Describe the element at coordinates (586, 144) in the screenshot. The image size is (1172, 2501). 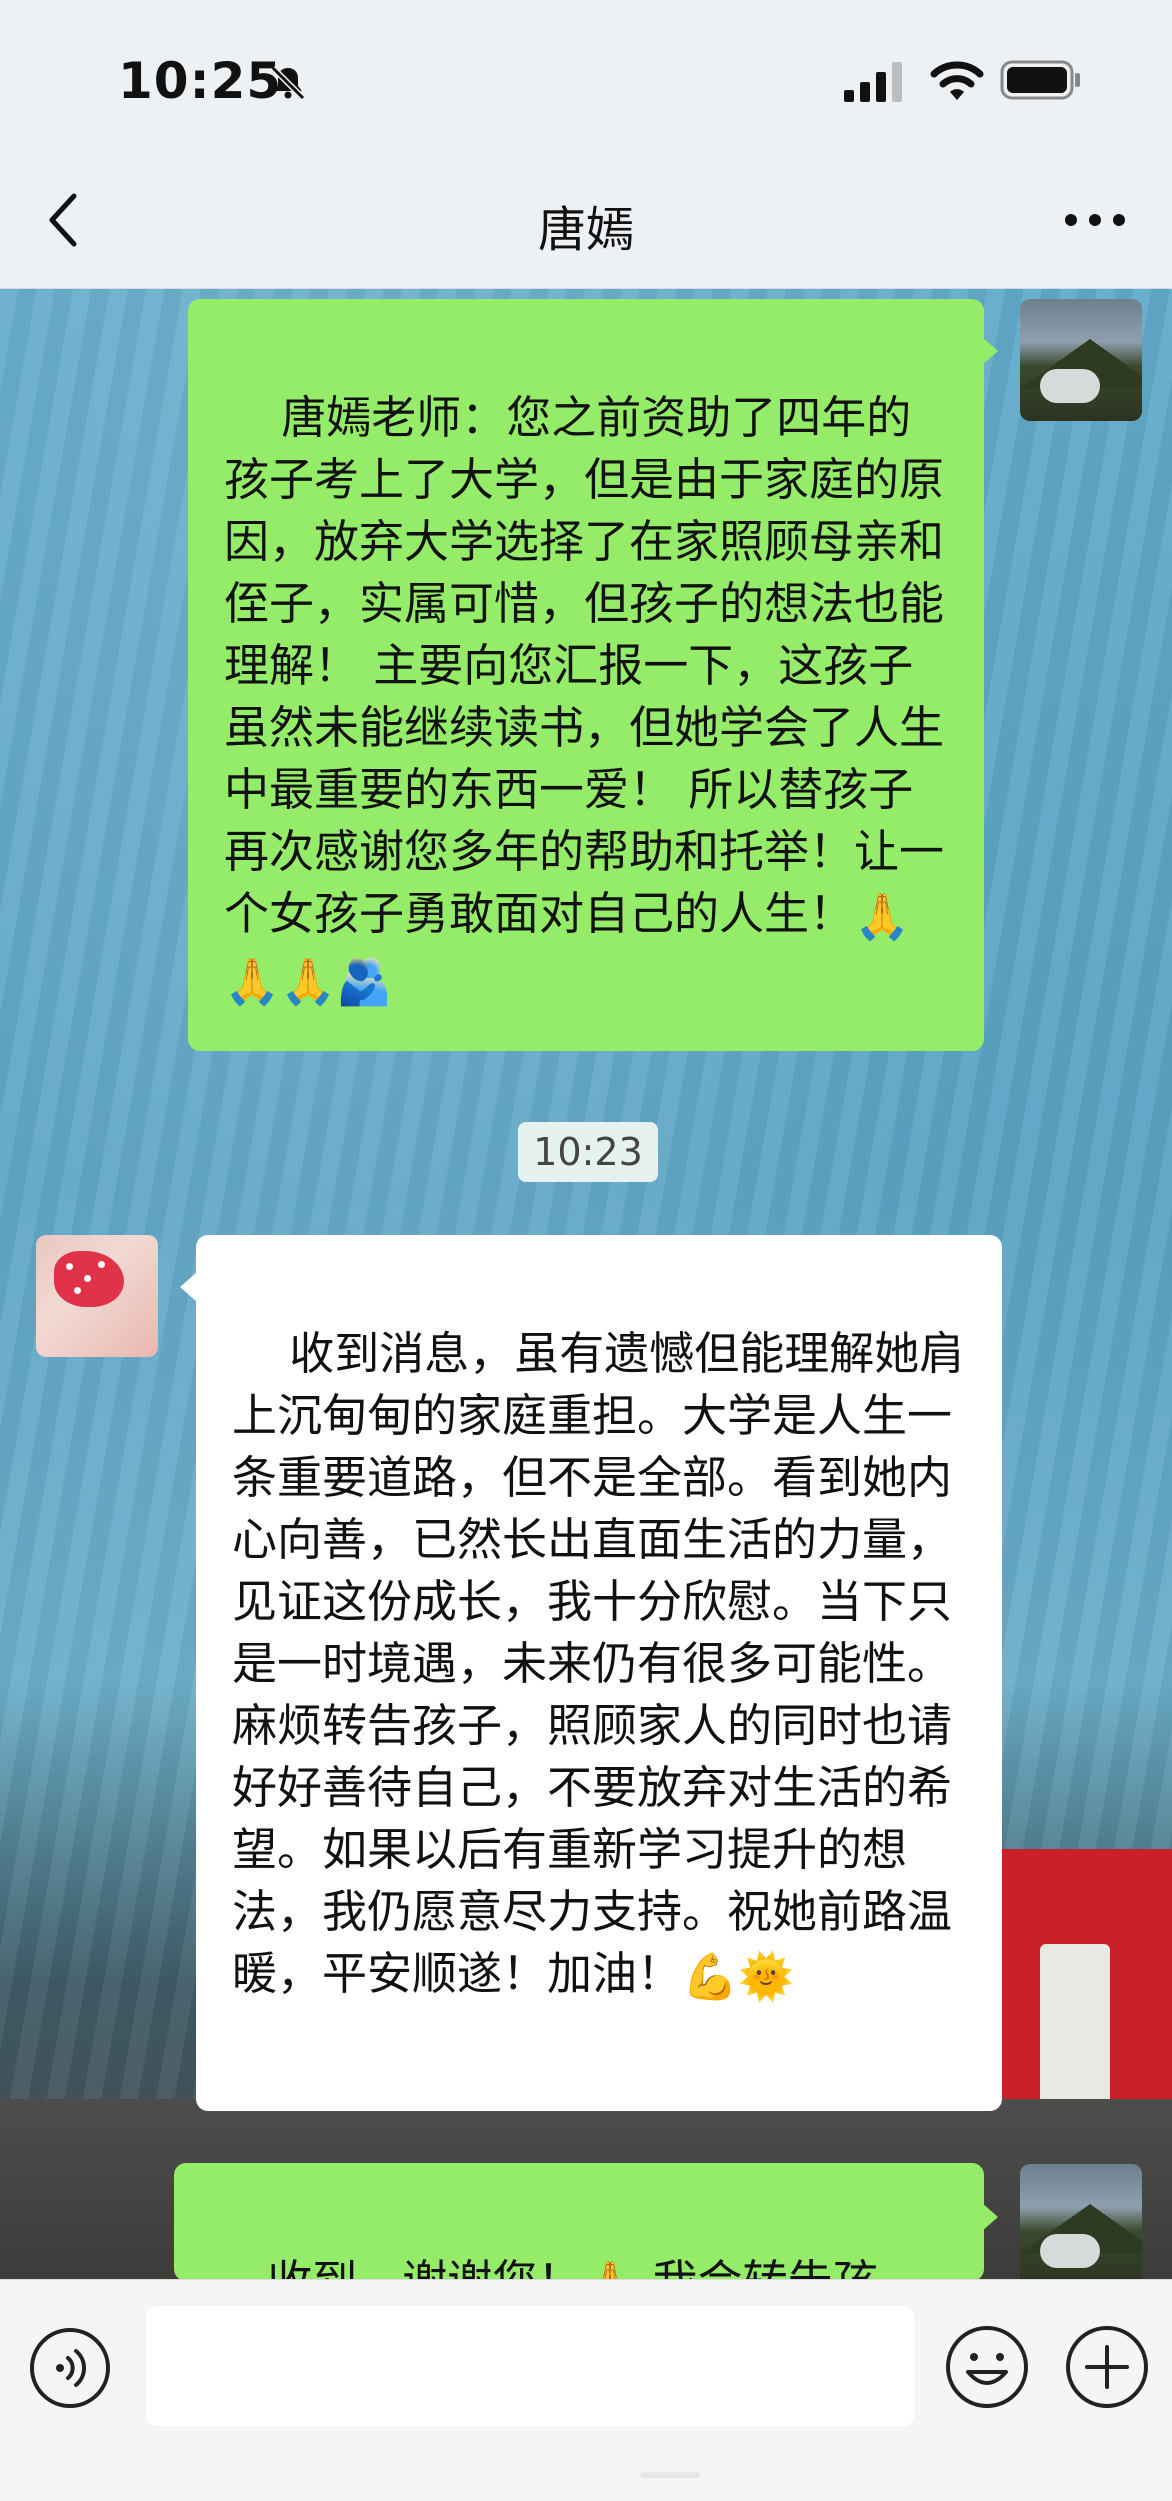
I see `top-bar: 10:25 唐嫣` at that location.